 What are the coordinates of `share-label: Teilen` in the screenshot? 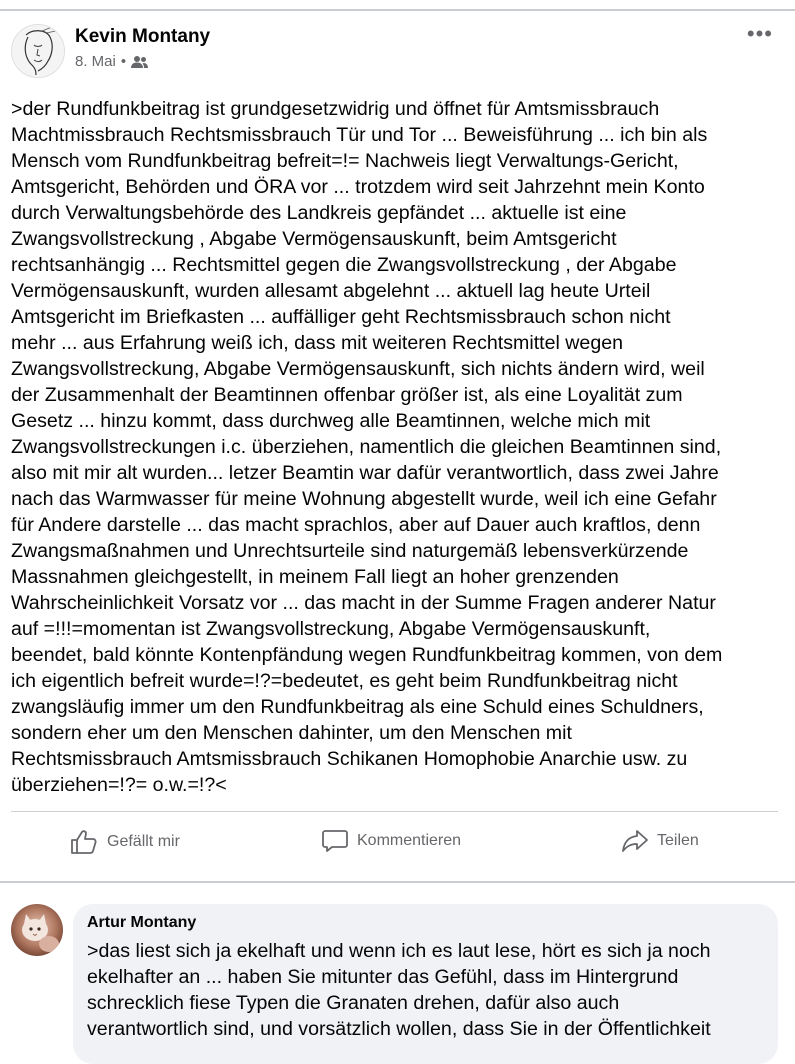 It's located at (678, 840).